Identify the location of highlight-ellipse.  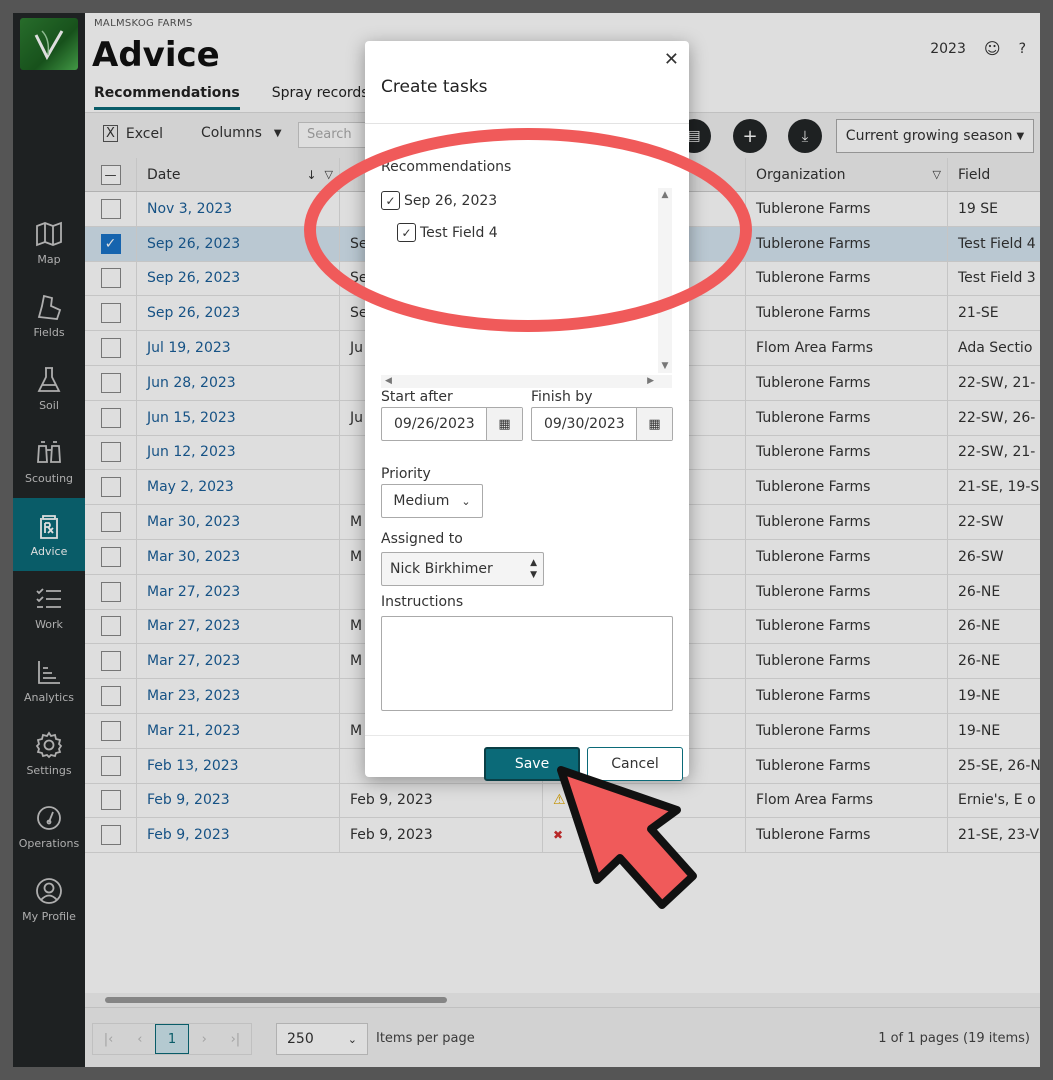
(528, 230).